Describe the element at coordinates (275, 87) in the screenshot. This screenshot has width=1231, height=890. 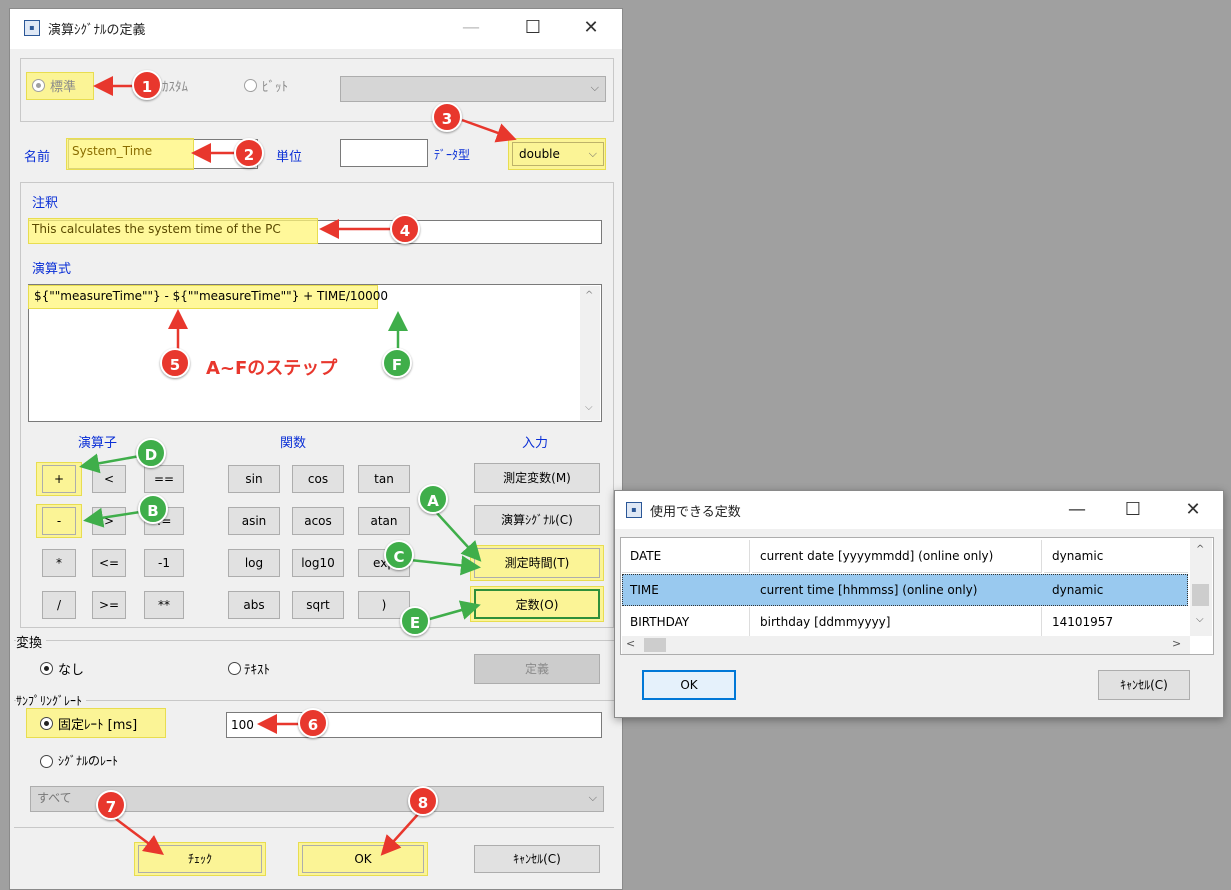
I see `radio-bit-label: ﾋﾞｯﾄ` at that location.